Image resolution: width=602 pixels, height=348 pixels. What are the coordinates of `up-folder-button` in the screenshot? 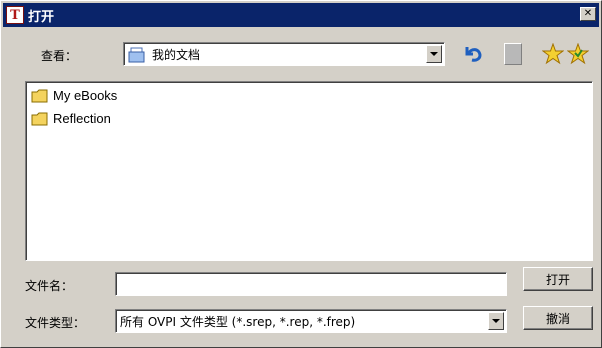 It's located at (513, 54).